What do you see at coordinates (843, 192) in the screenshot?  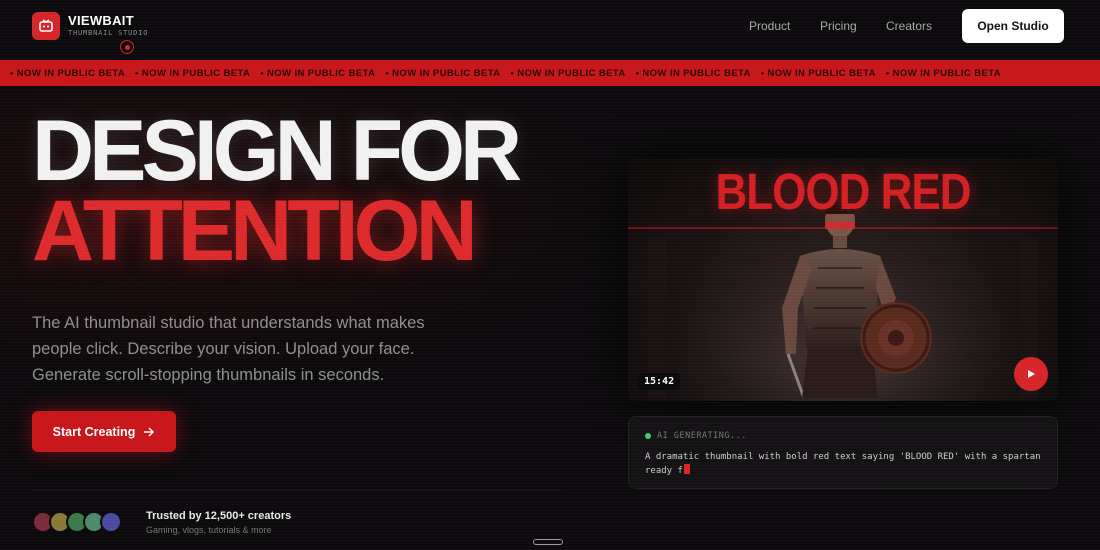 I see `thumbnail-title: BLOOD RED` at bounding box center [843, 192].